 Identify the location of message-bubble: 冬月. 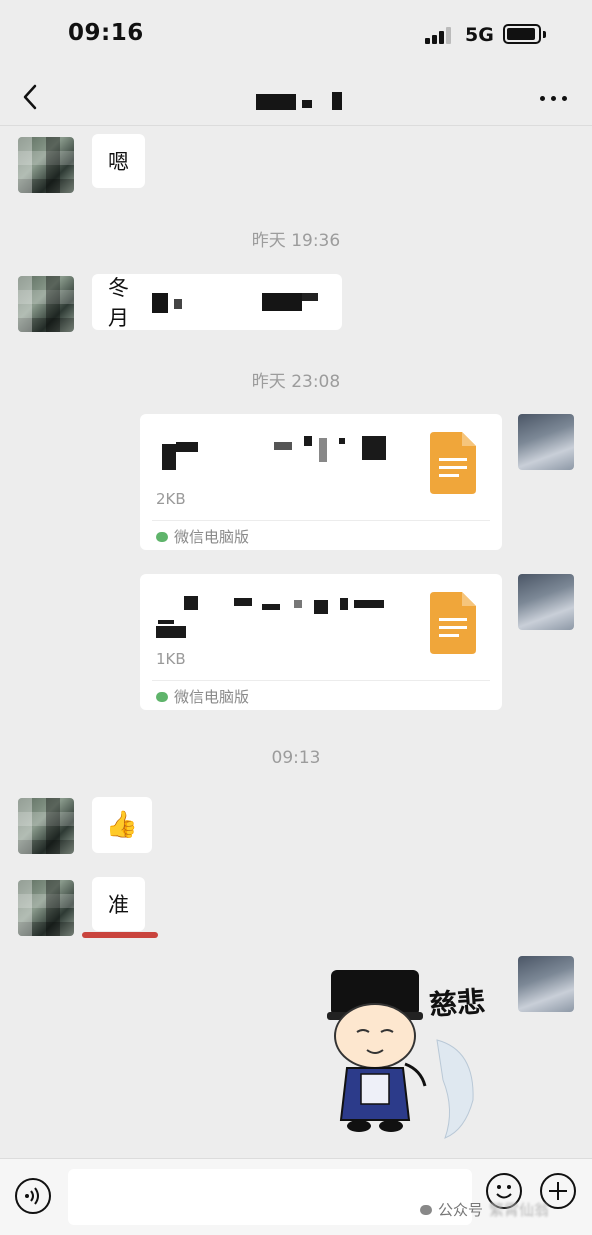
(217, 302).